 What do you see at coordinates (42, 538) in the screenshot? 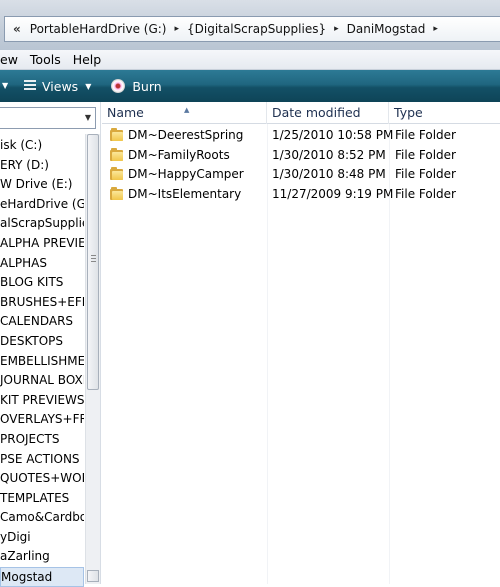
I see `nav-tree-item: yDigi` at bounding box center [42, 538].